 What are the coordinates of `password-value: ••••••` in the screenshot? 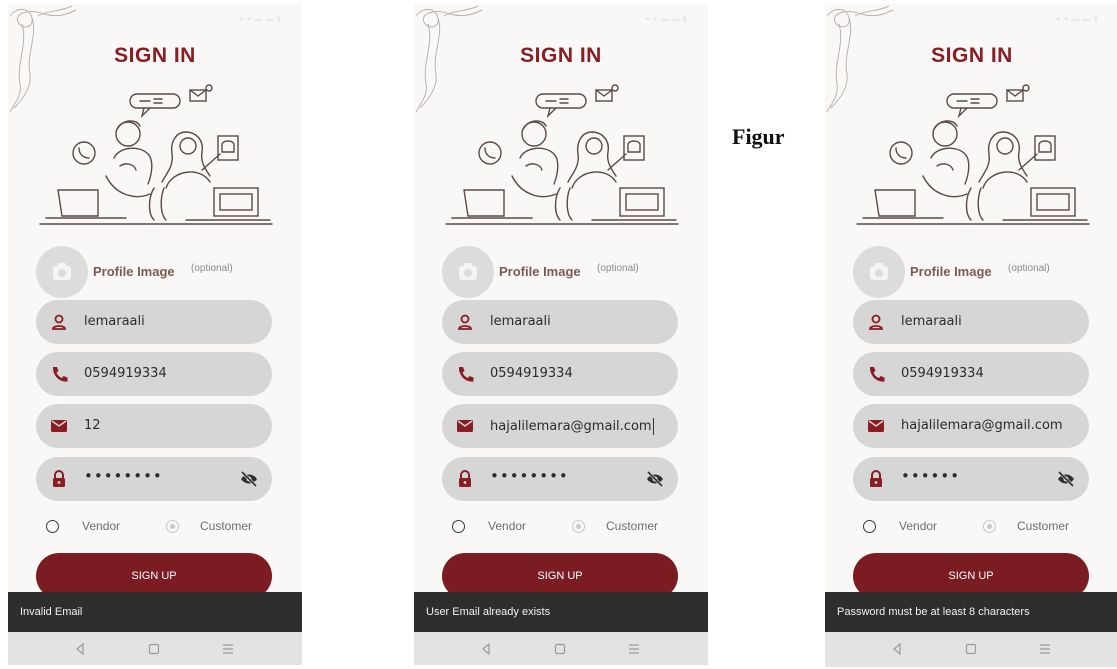 It's located at (931, 476).